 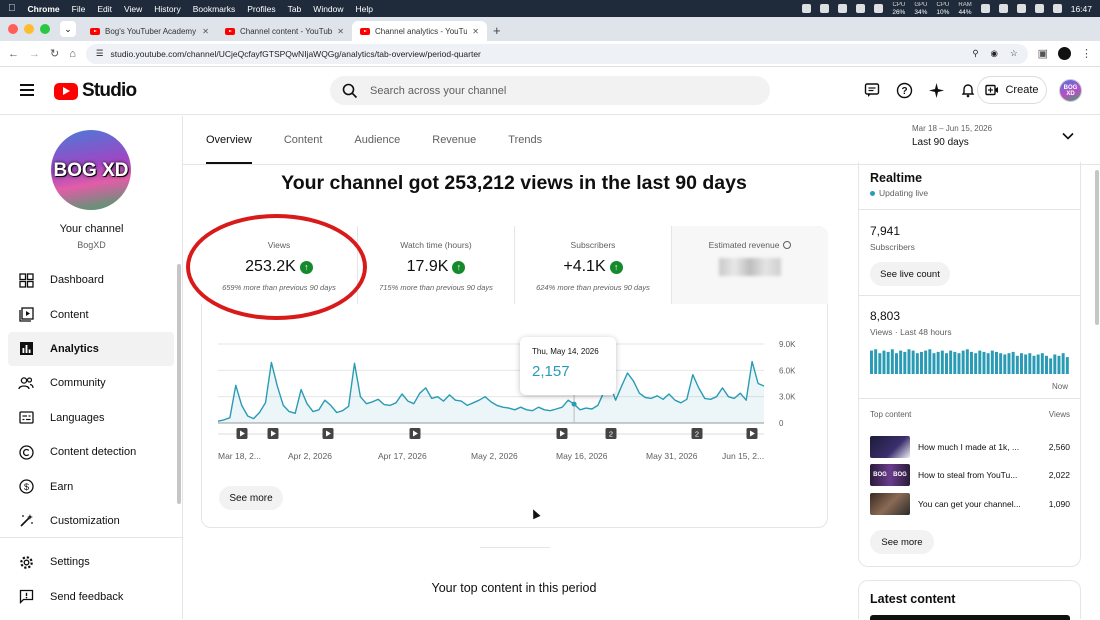 What do you see at coordinates (872, 90) in the screenshot?
I see `messages-icon` at bounding box center [872, 90].